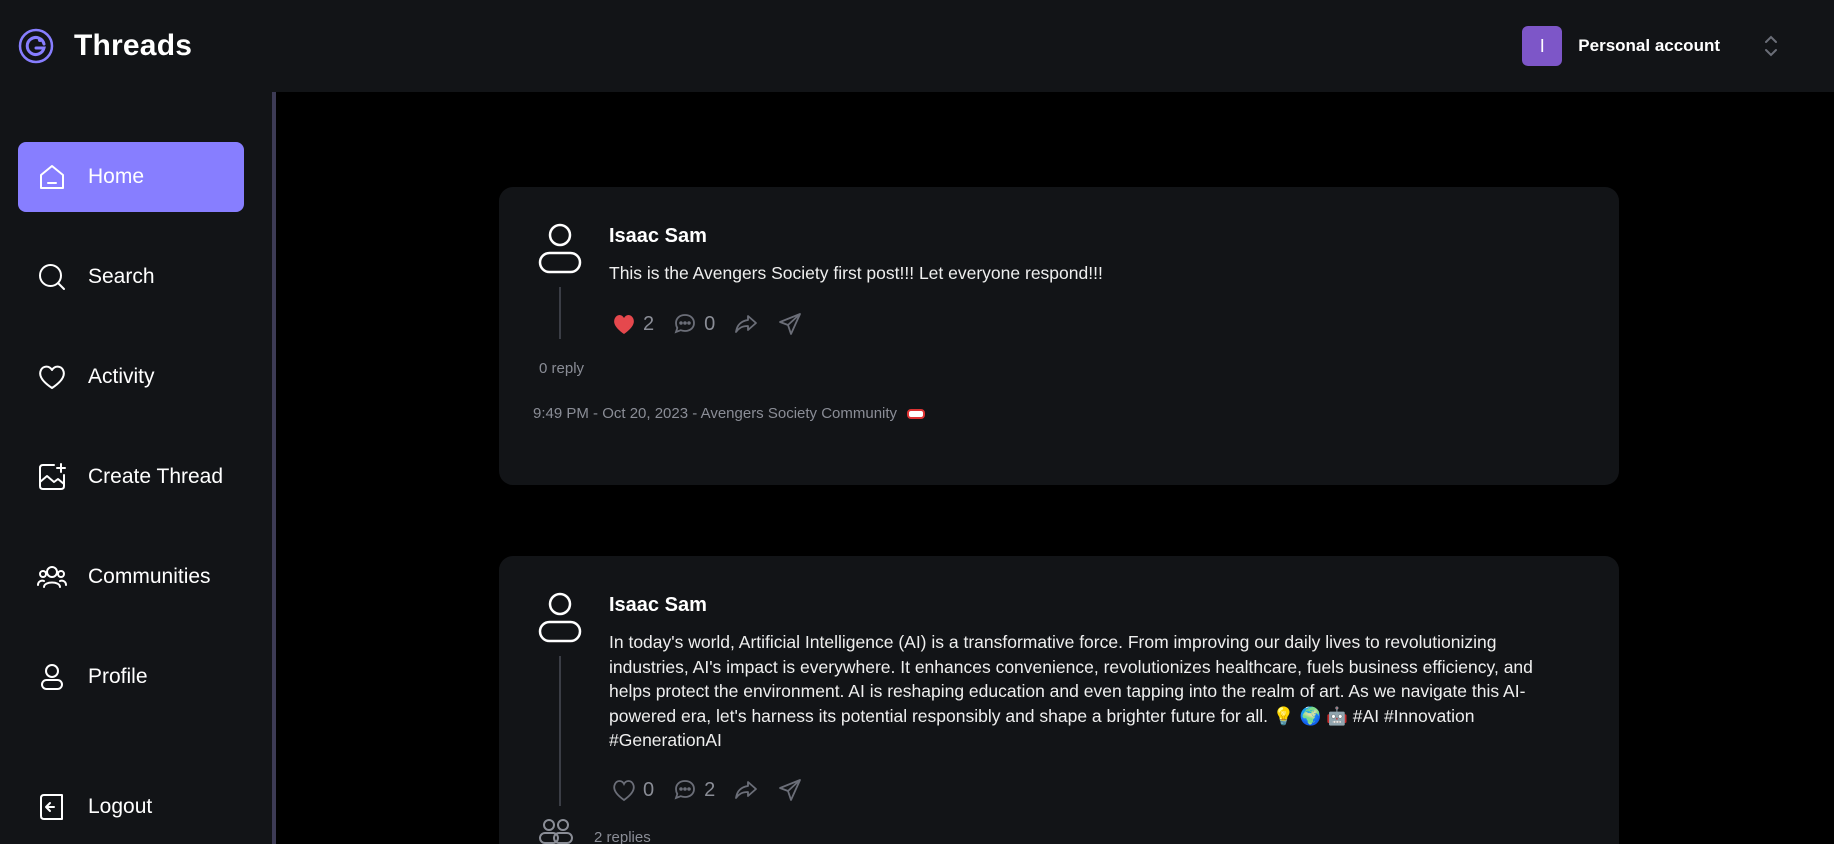  Describe the element at coordinates (116, 176) in the screenshot. I see `sidebar-item-label: Home` at that location.